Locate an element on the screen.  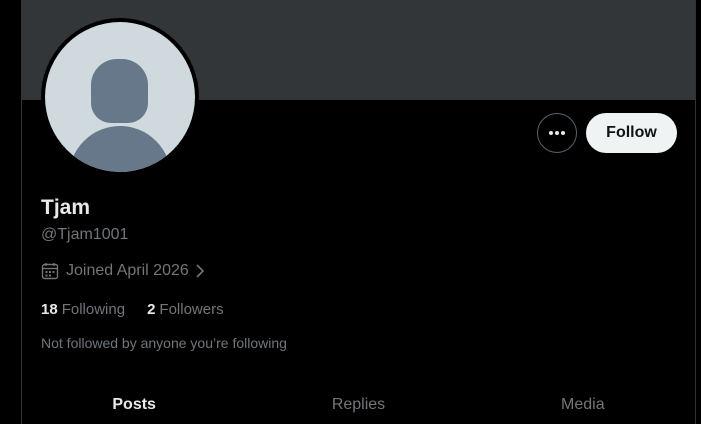
profile-tabs: Posts Replies Media is located at coordinates (358, 404).